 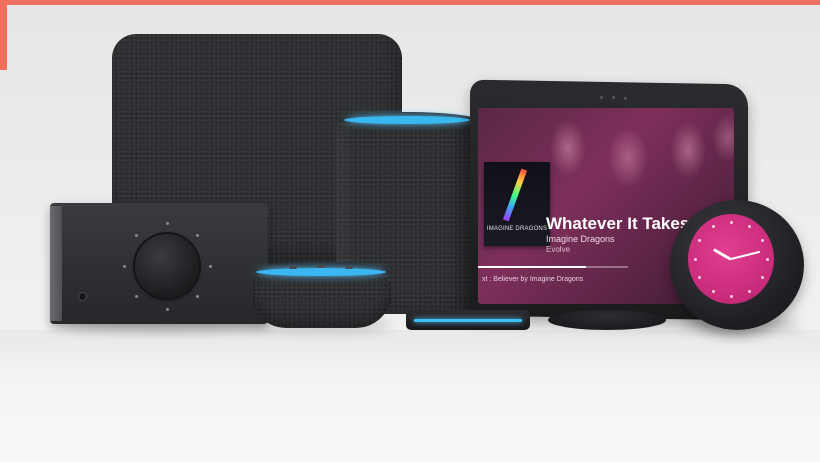 What do you see at coordinates (601, 97) in the screenshot?
I see `display-camera` at bounding box center [601, 97].